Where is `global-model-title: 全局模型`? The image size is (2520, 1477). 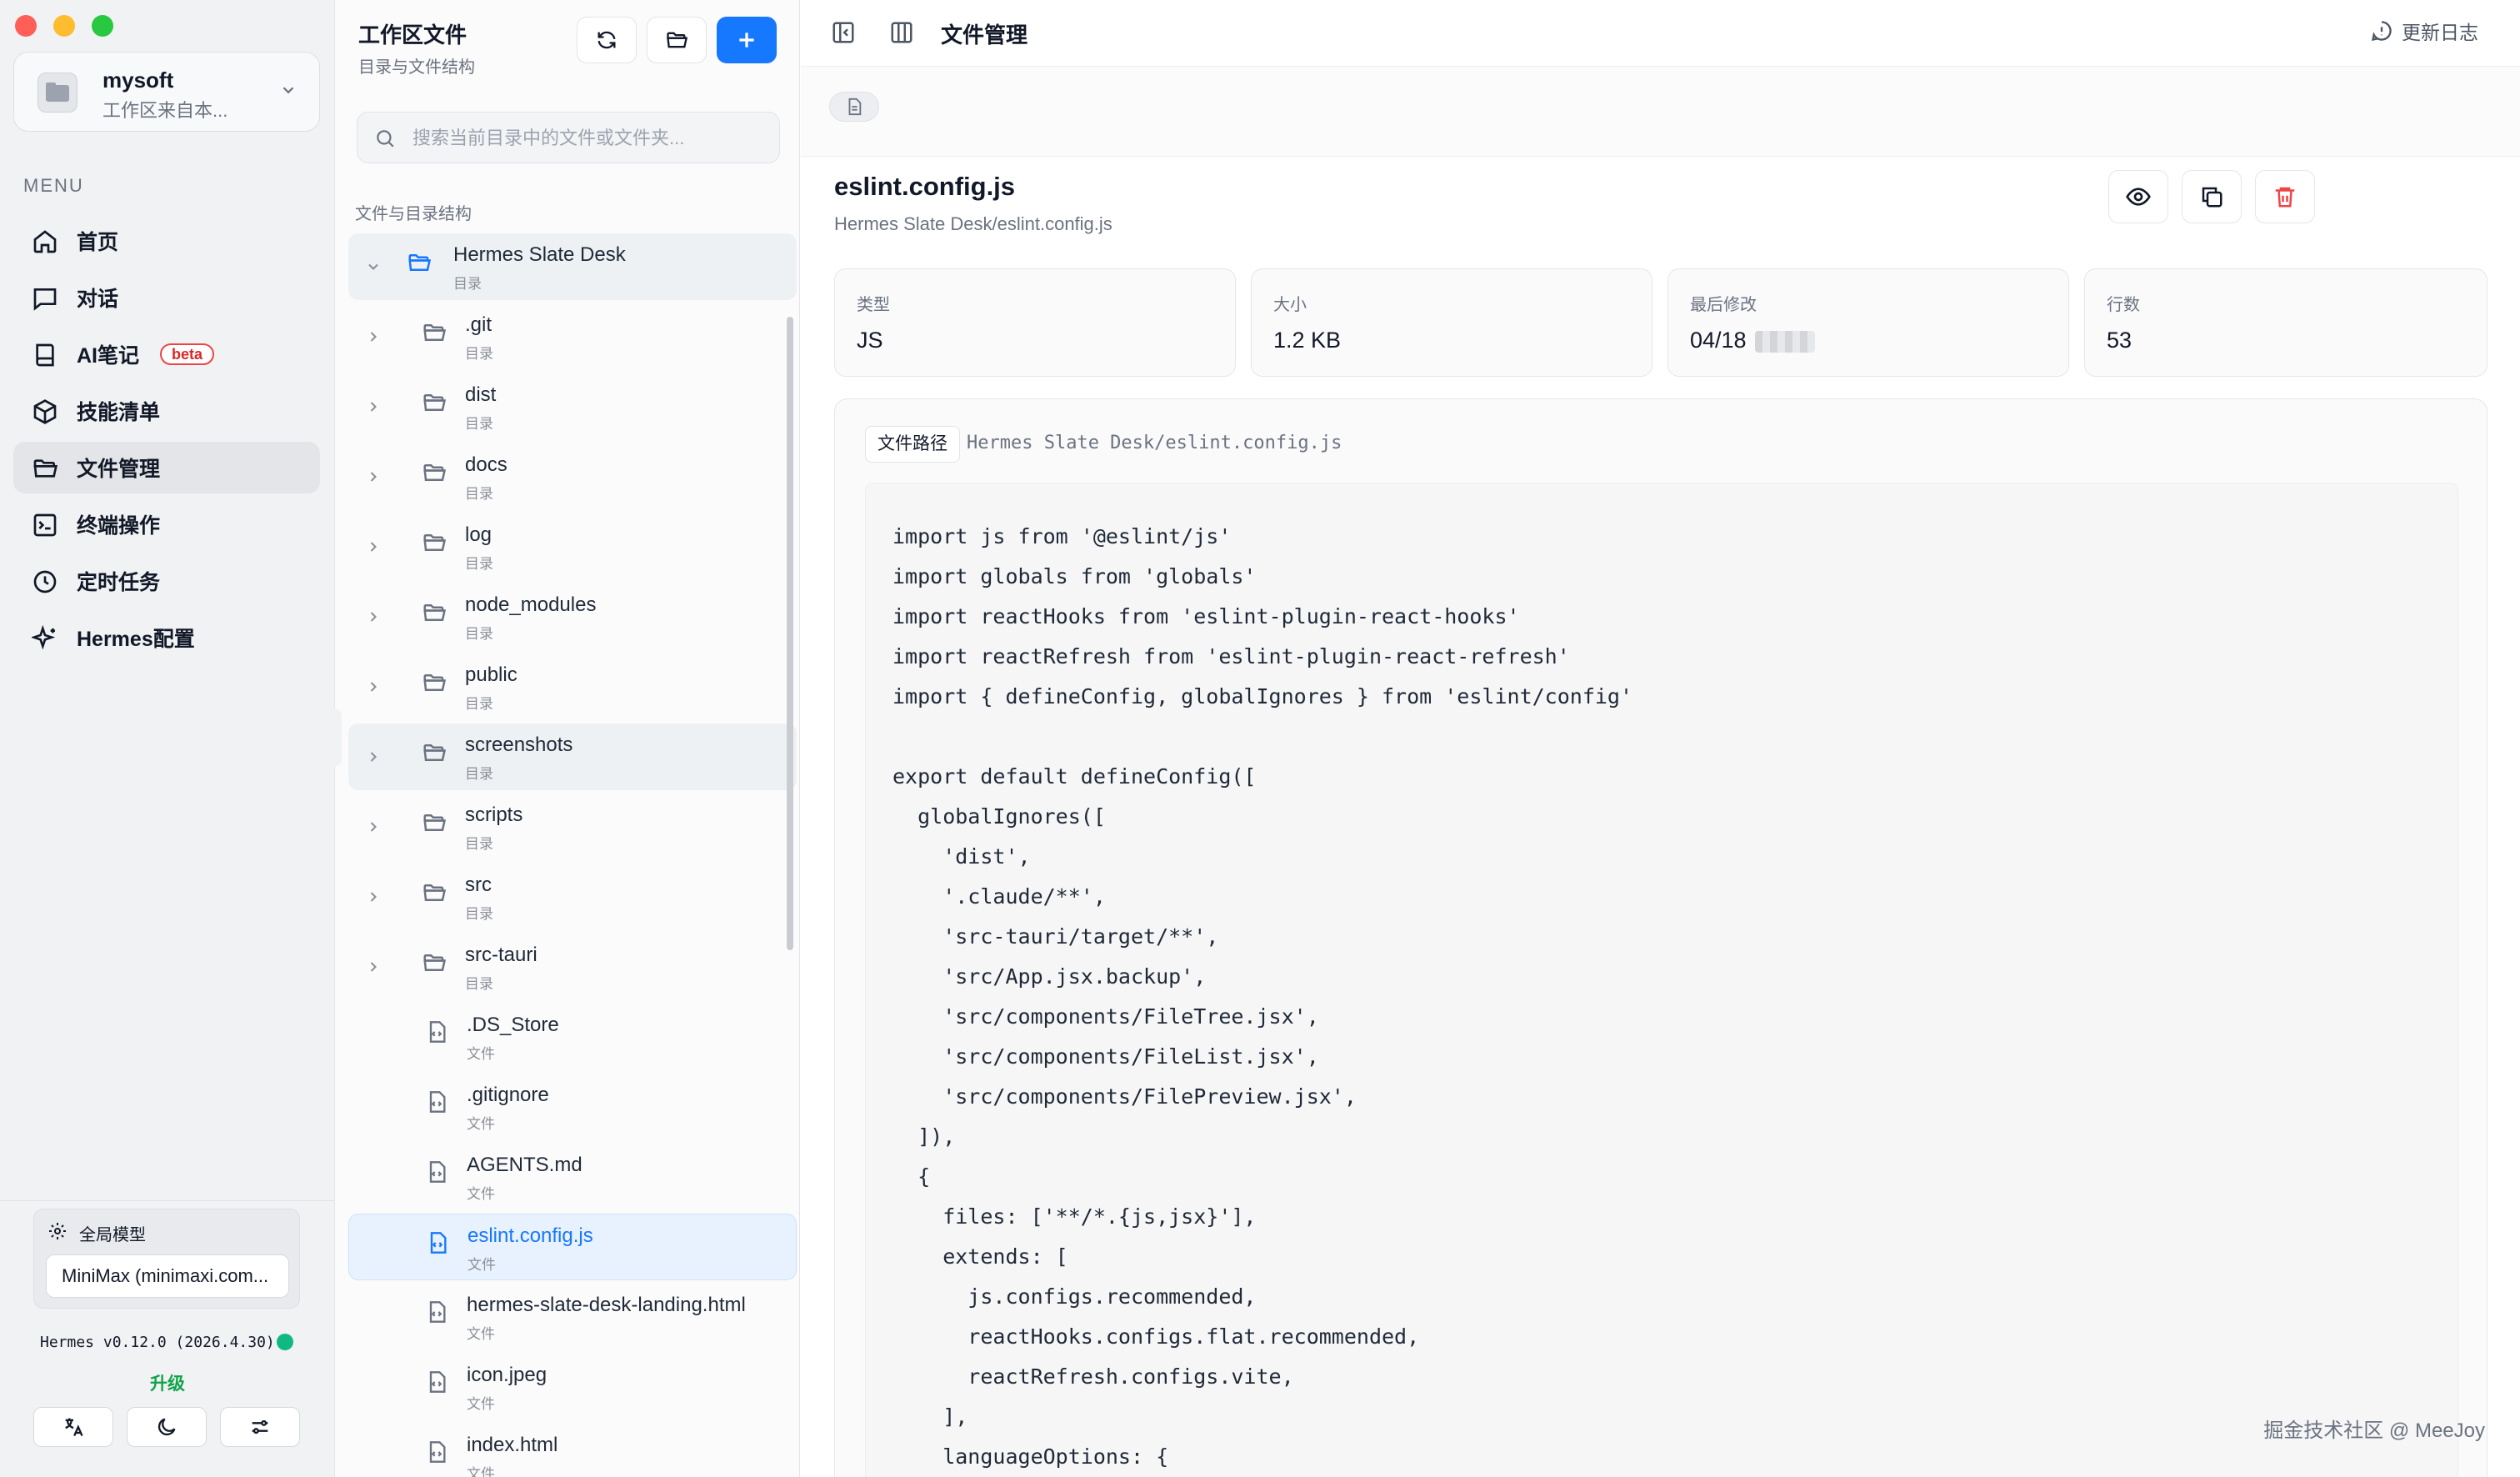
global-model-title: 全局模型 is located at coordinates (112, 1235).